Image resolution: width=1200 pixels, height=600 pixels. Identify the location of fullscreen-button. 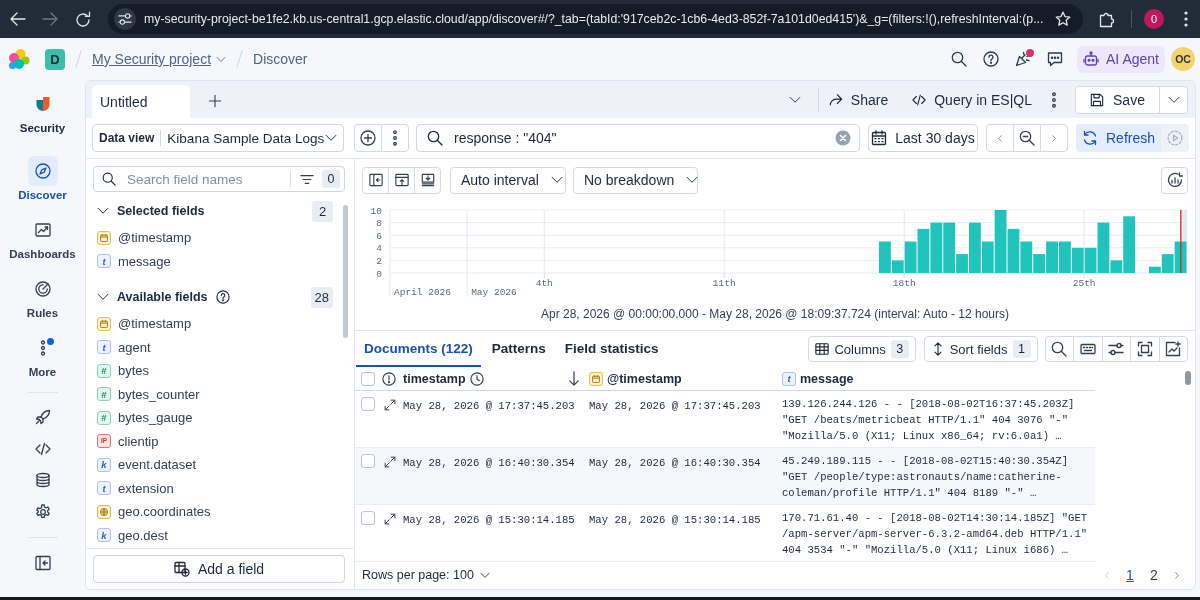
(1145, 349).